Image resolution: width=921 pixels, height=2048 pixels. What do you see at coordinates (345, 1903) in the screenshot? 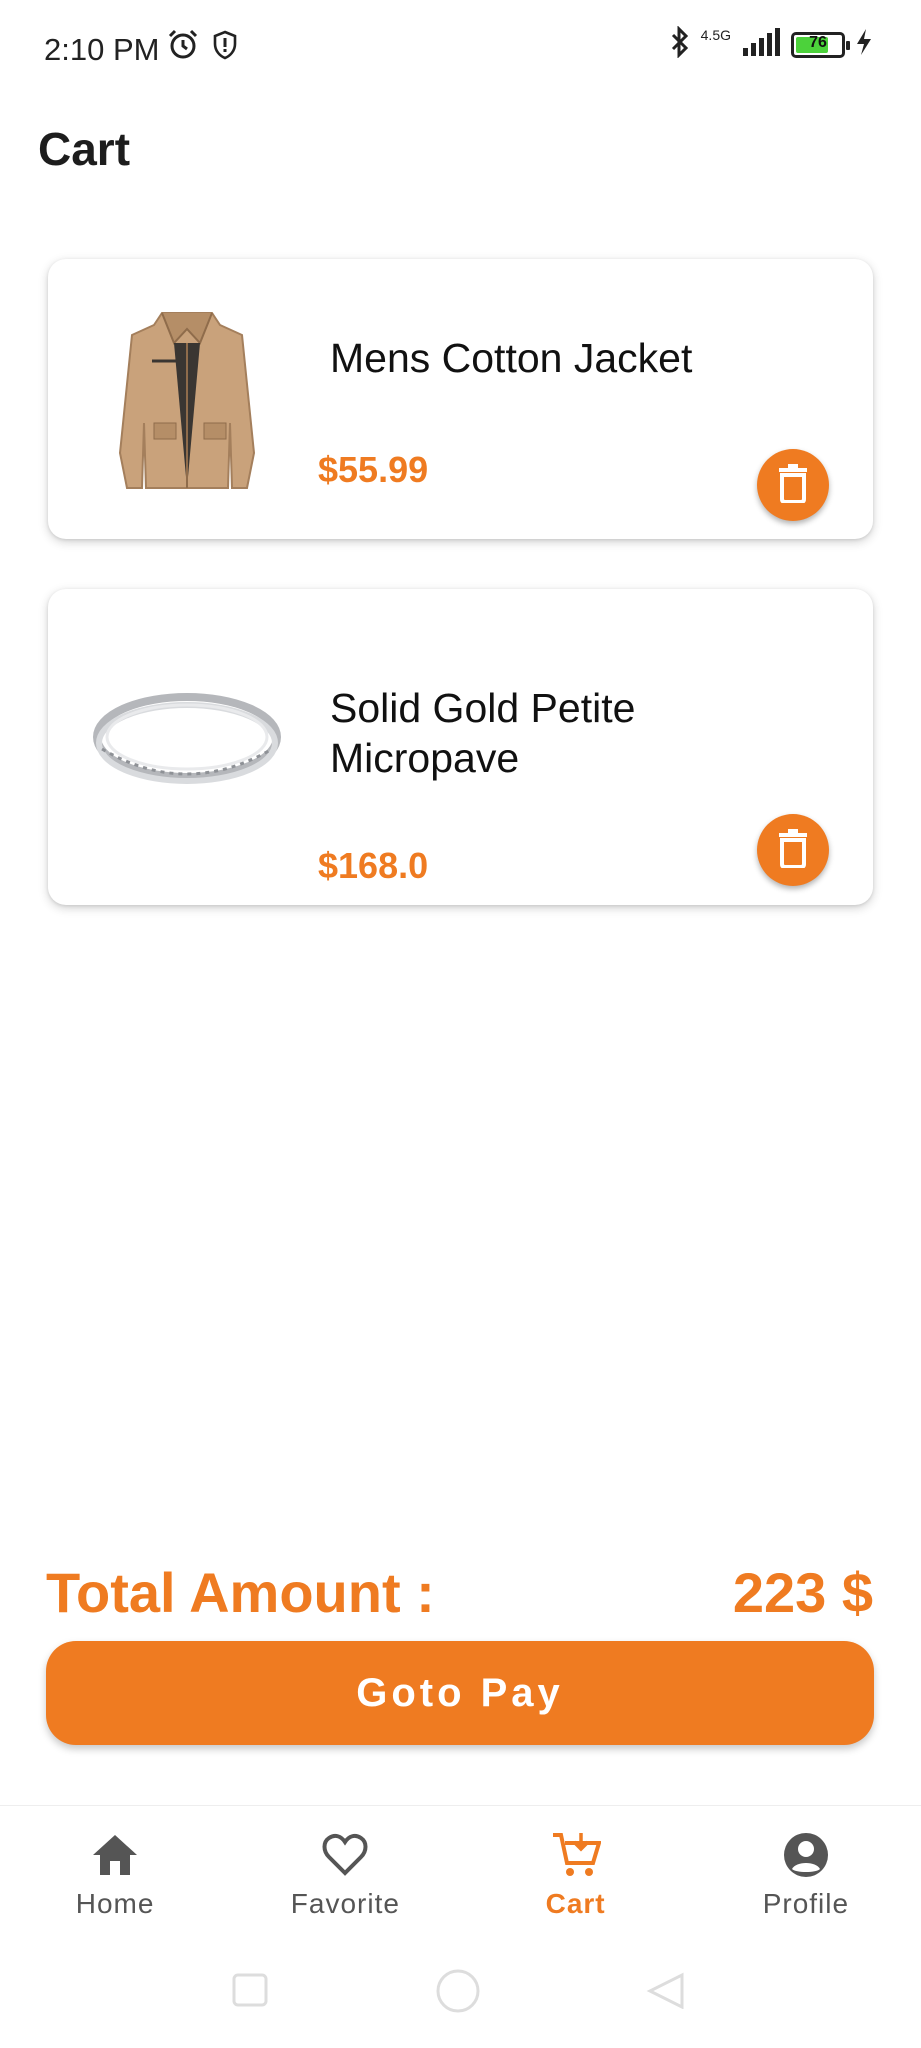
I see `nav-label: Favorite` at bounding box center [345, 1903].